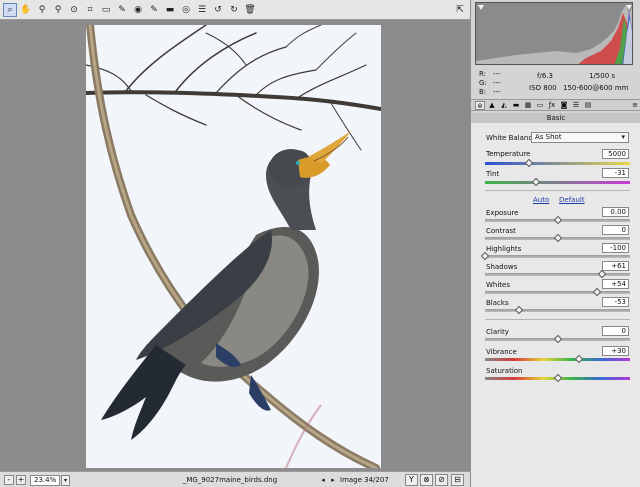 The width and height of the screenshot is (640, 487). Describe the element at coordinates (615, 331) in the screenshot. I see `clarity-field: 0` at that location.